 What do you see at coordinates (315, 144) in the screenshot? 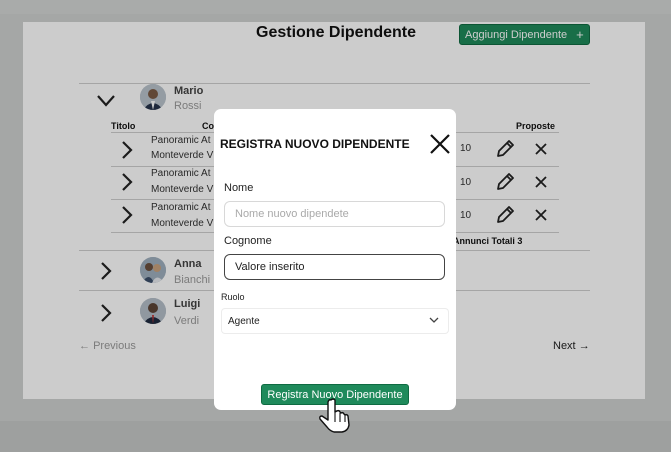
I see `modal-title: REGISTRA NUOVO DIPENDENTE` at bounding box center [315, 144].